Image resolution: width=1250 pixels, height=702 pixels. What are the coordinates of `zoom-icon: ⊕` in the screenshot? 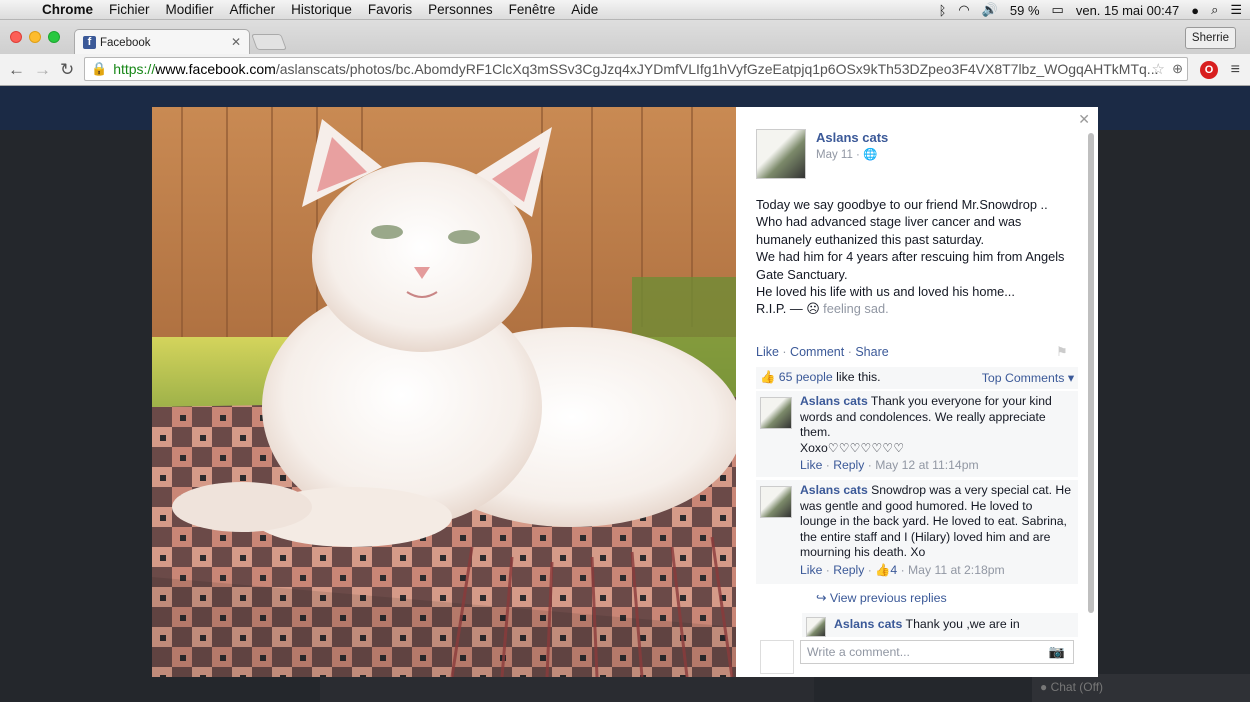 It's located at (1177, 69).